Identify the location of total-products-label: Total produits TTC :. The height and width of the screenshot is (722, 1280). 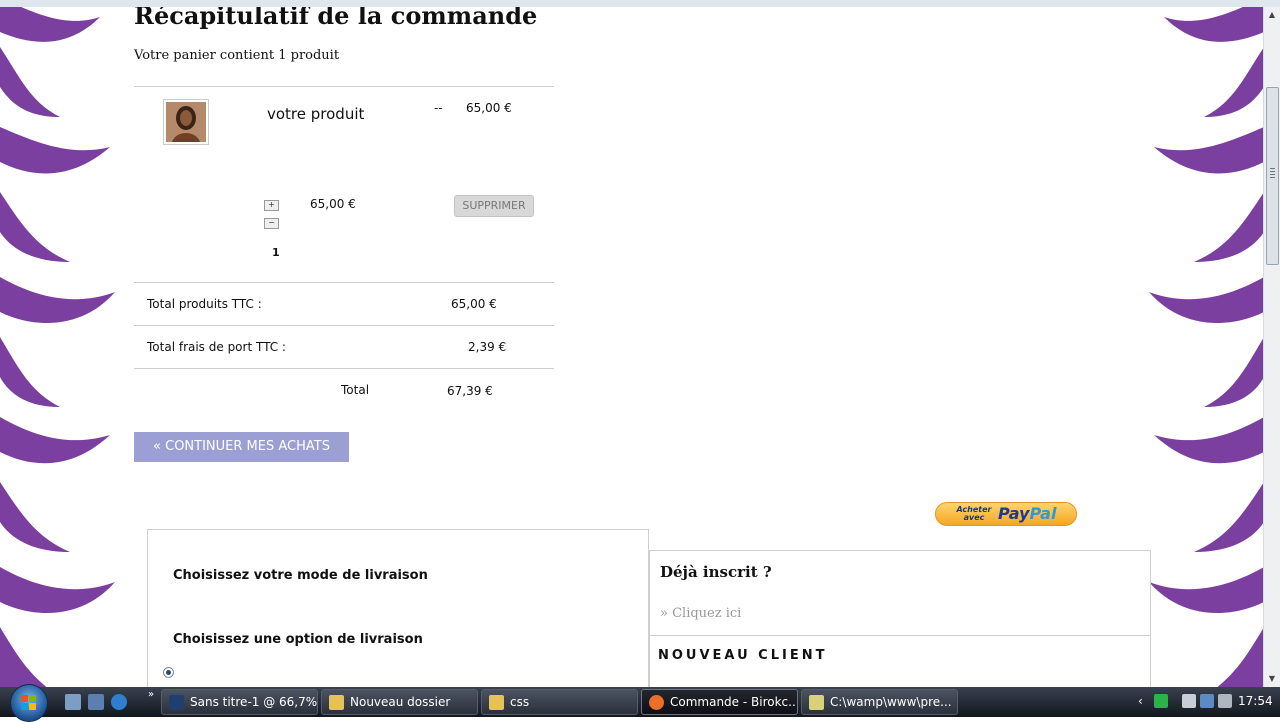
(204, 304).